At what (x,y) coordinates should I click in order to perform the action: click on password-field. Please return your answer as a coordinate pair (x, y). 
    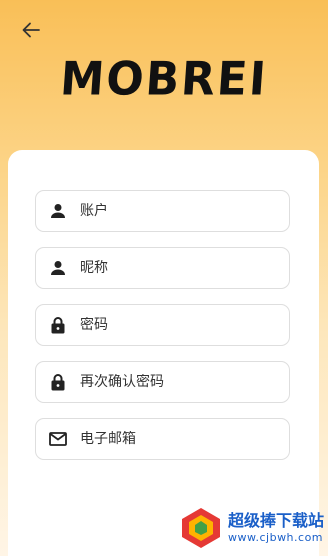
    Looking at the image, I should click on (162, 325).